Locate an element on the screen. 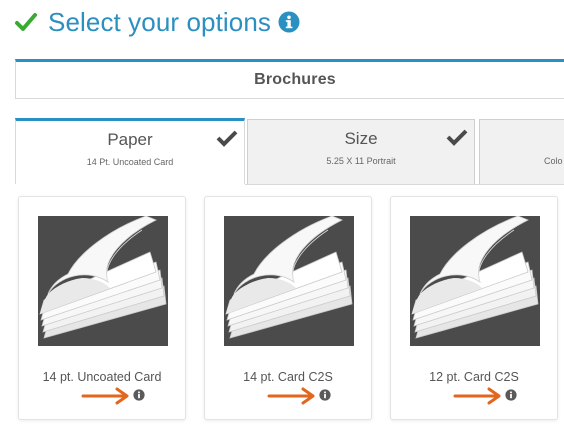 This screenshot has height=424, width=564. tab-selected-value: 14 Pt. Uncoated Card is located at coordinates (130, 162).